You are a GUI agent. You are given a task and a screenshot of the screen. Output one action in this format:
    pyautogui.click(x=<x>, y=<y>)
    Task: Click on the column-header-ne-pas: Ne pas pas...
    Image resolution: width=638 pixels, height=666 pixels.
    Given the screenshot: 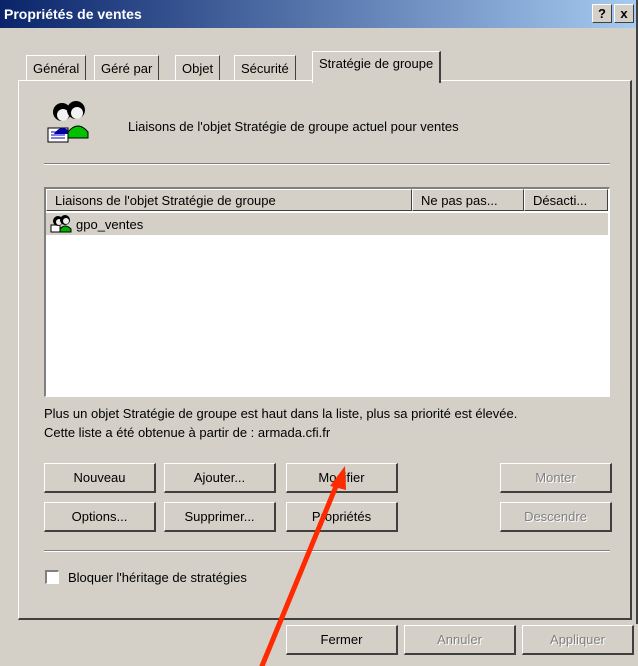 What is the action you would take?
    pyautogui.click(x=468, y=200)
    